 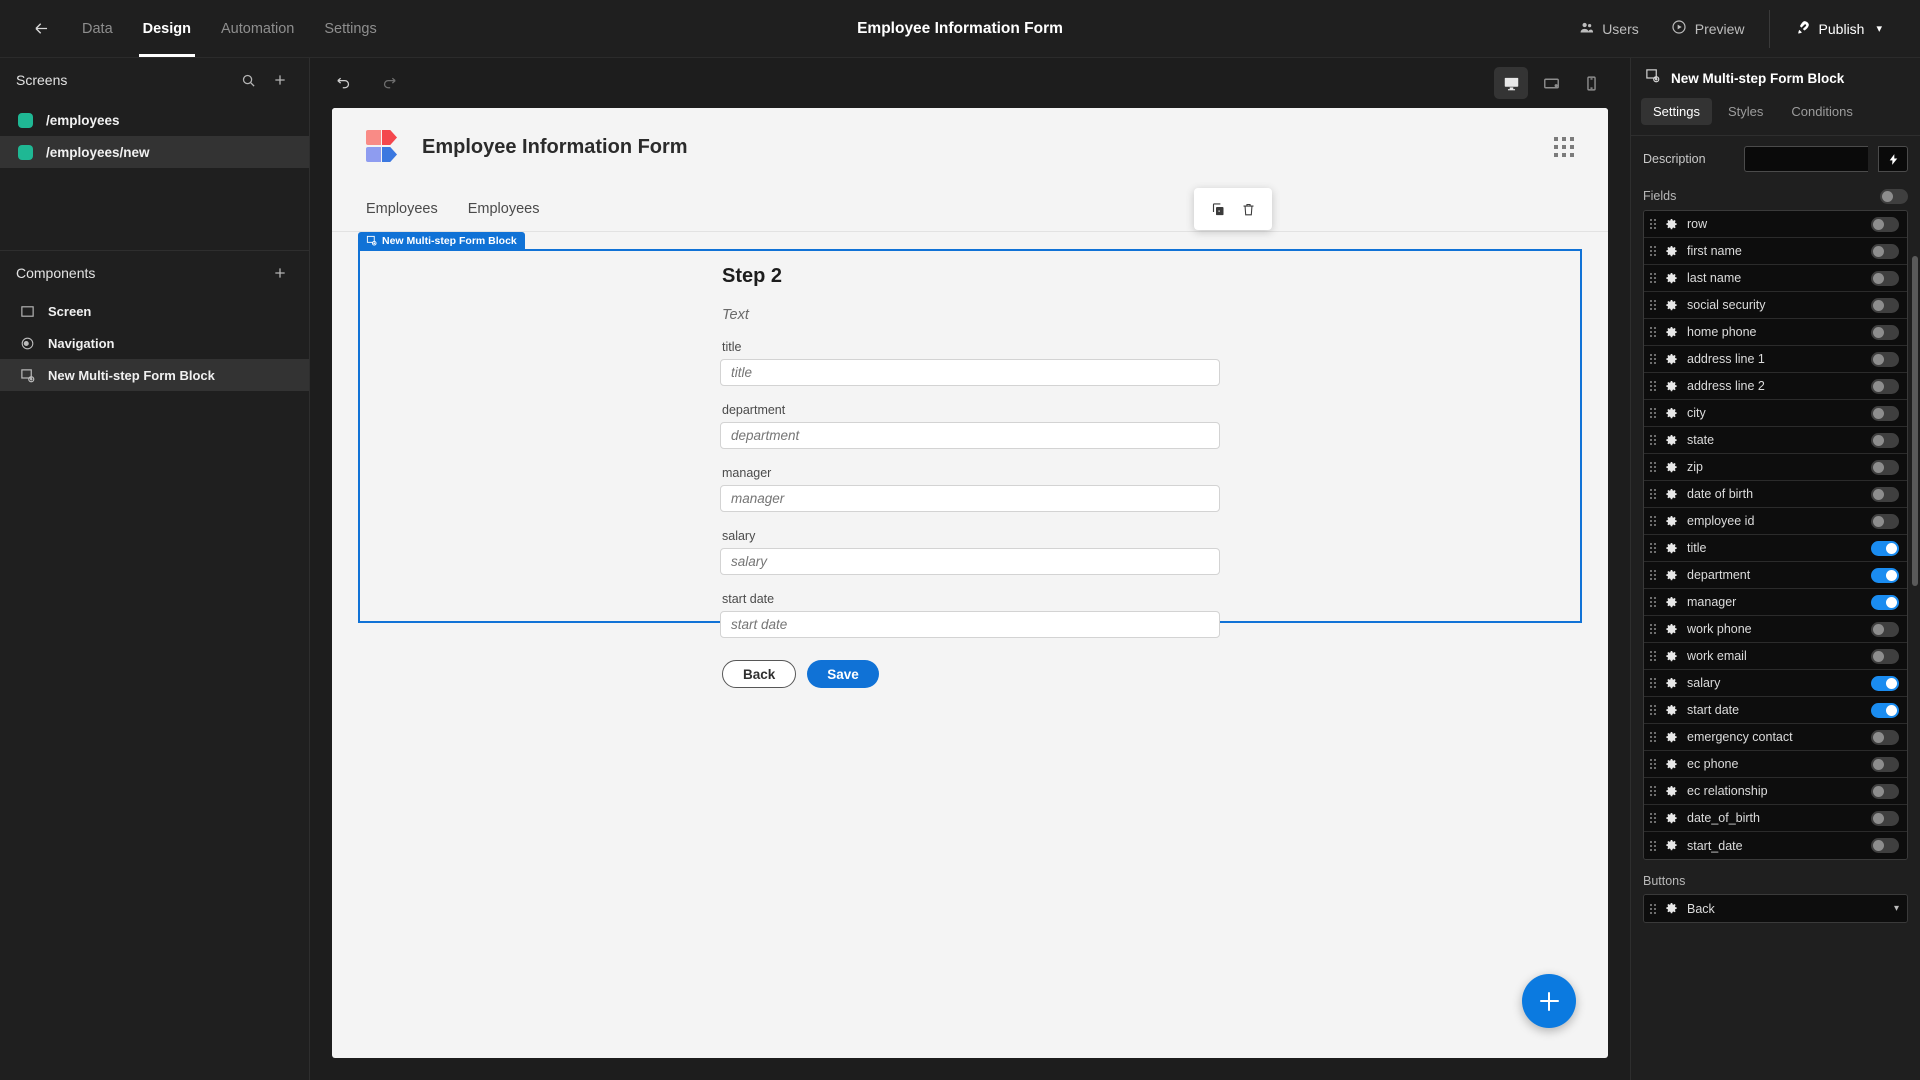 I want to click on field-row: date of birth, so click(x=1775, y=494).